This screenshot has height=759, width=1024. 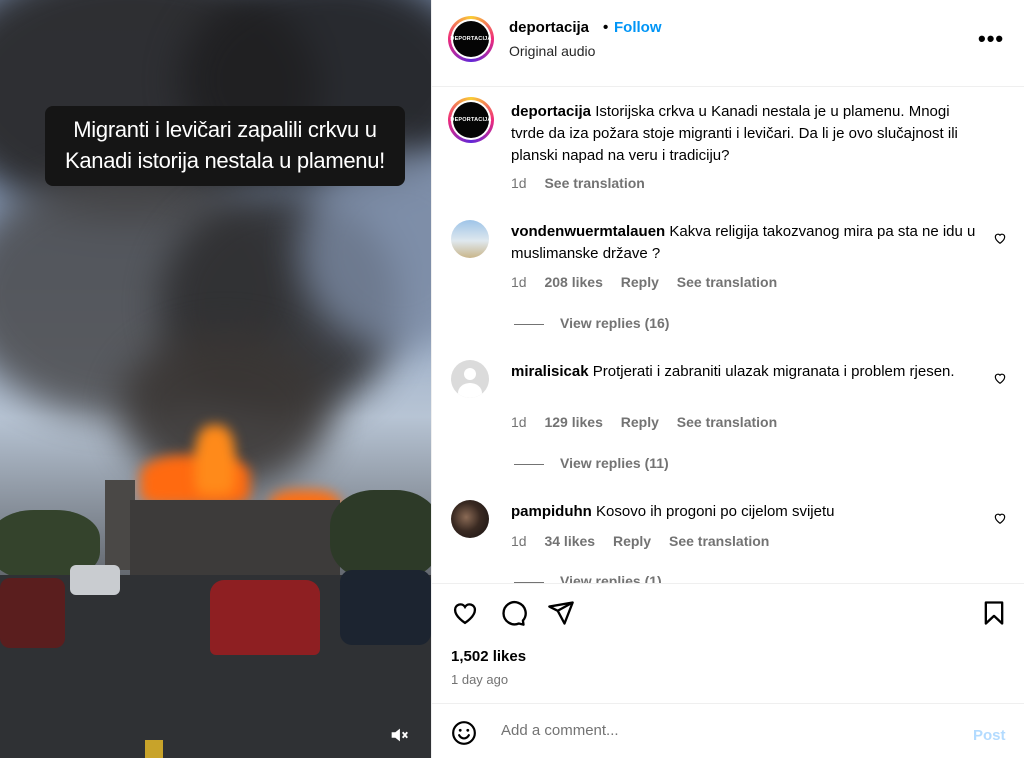 I want to click on author-avatar: DEPORTACIJA, so click(x=471, y=39).